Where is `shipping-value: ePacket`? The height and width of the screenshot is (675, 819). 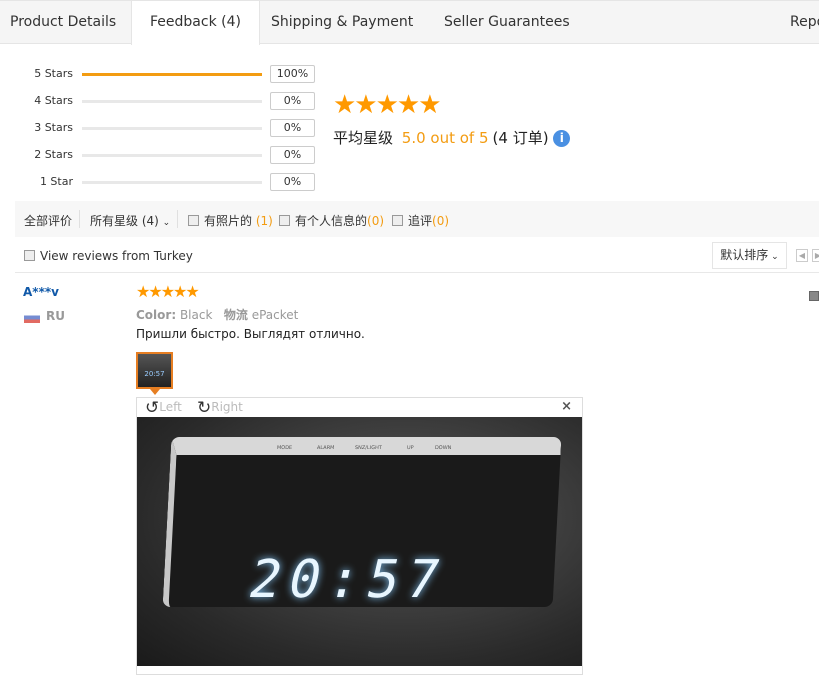 shipping-value: ePacket is located at coordinates (275, 315).